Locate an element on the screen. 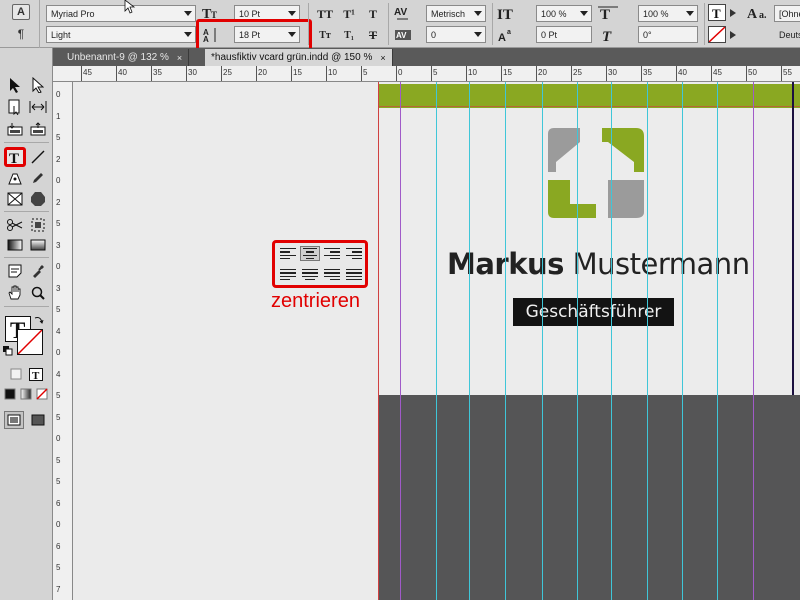 This screenshot has height=600, width=800. job-title-badge: Geschäftsführer is located at coordinates (593, 312).